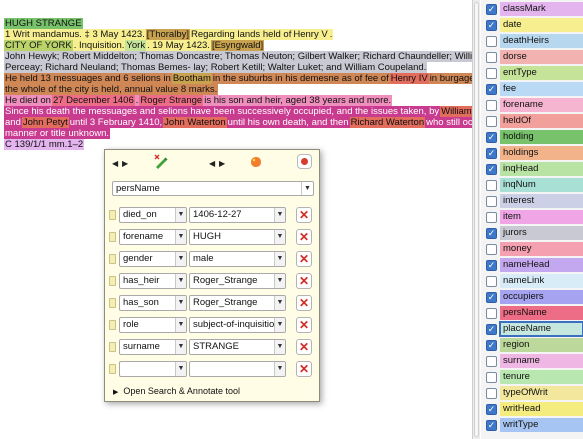 This screenshot has width=583, height=439. What do you see at coordinates (153, 281) in the screenshot?
I see `attribute-name-select: has_heir ▼` at bounding box center [153, 281].